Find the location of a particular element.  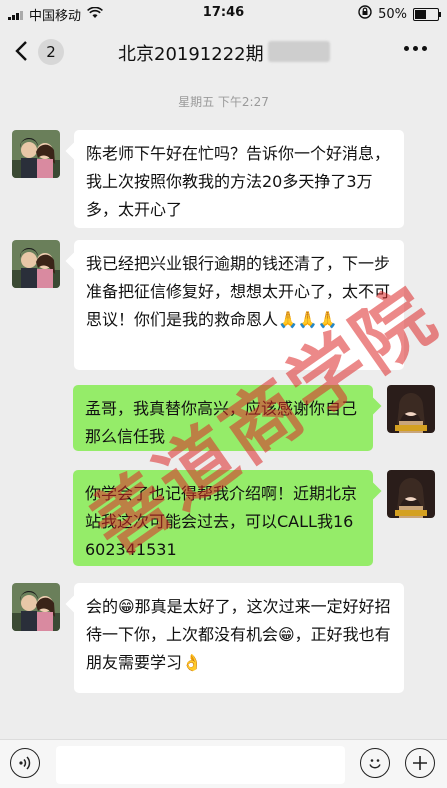

status-bar: 中国移动 17:46 50% is located at coordinates (223, 13).